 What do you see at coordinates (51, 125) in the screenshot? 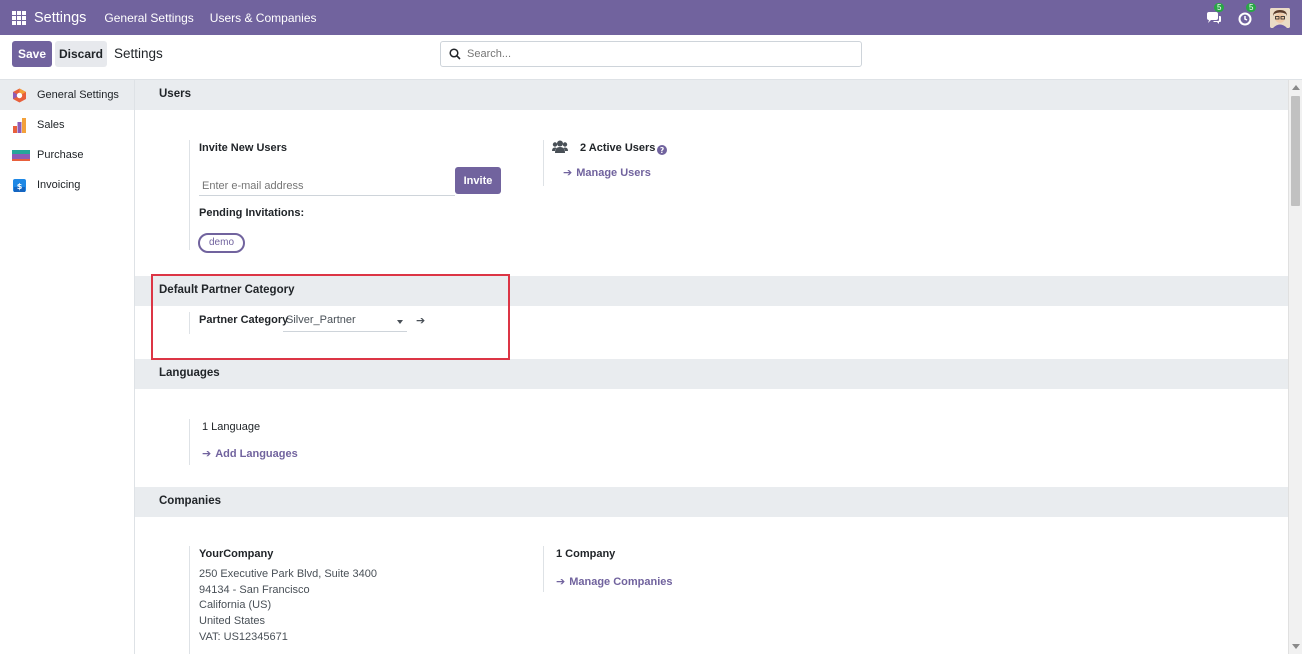
I see `sidebar-item-label: Sales` at bounding box center [51, 125].